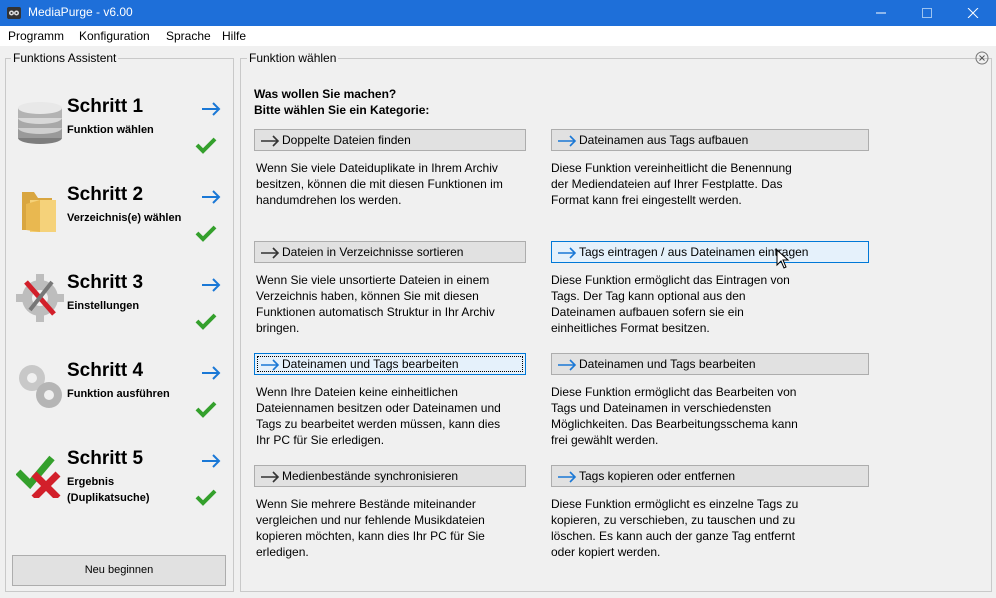 The width and height of the screenshot is (996, 598). I want to click on step-1: Schritt 1 Funktion wählen, so click(115, 132).